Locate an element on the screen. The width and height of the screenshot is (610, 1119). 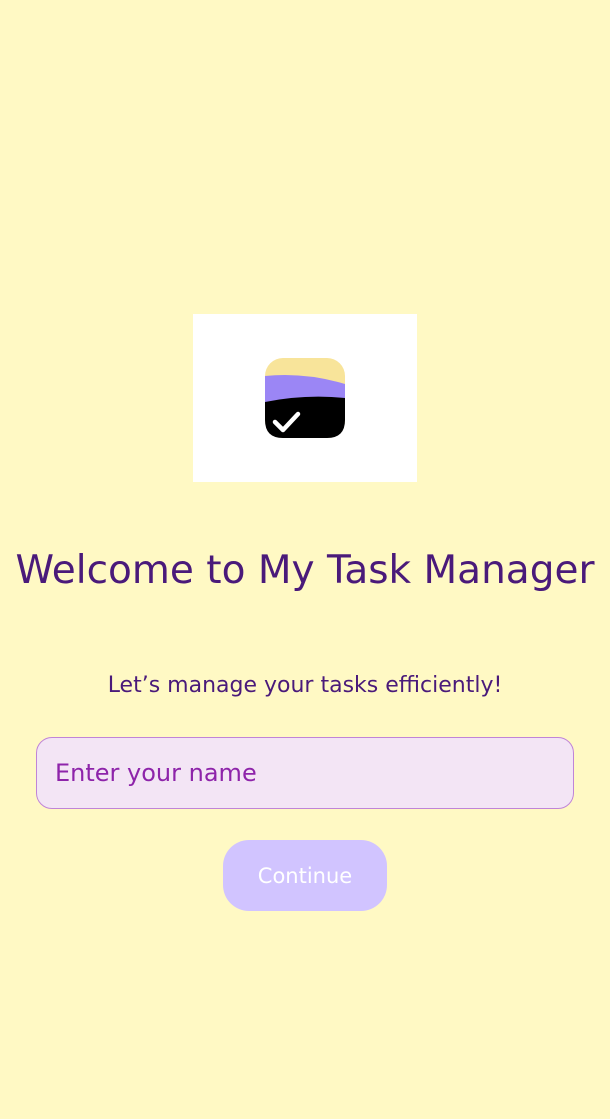
name-input is located at coordinates (305, 773).